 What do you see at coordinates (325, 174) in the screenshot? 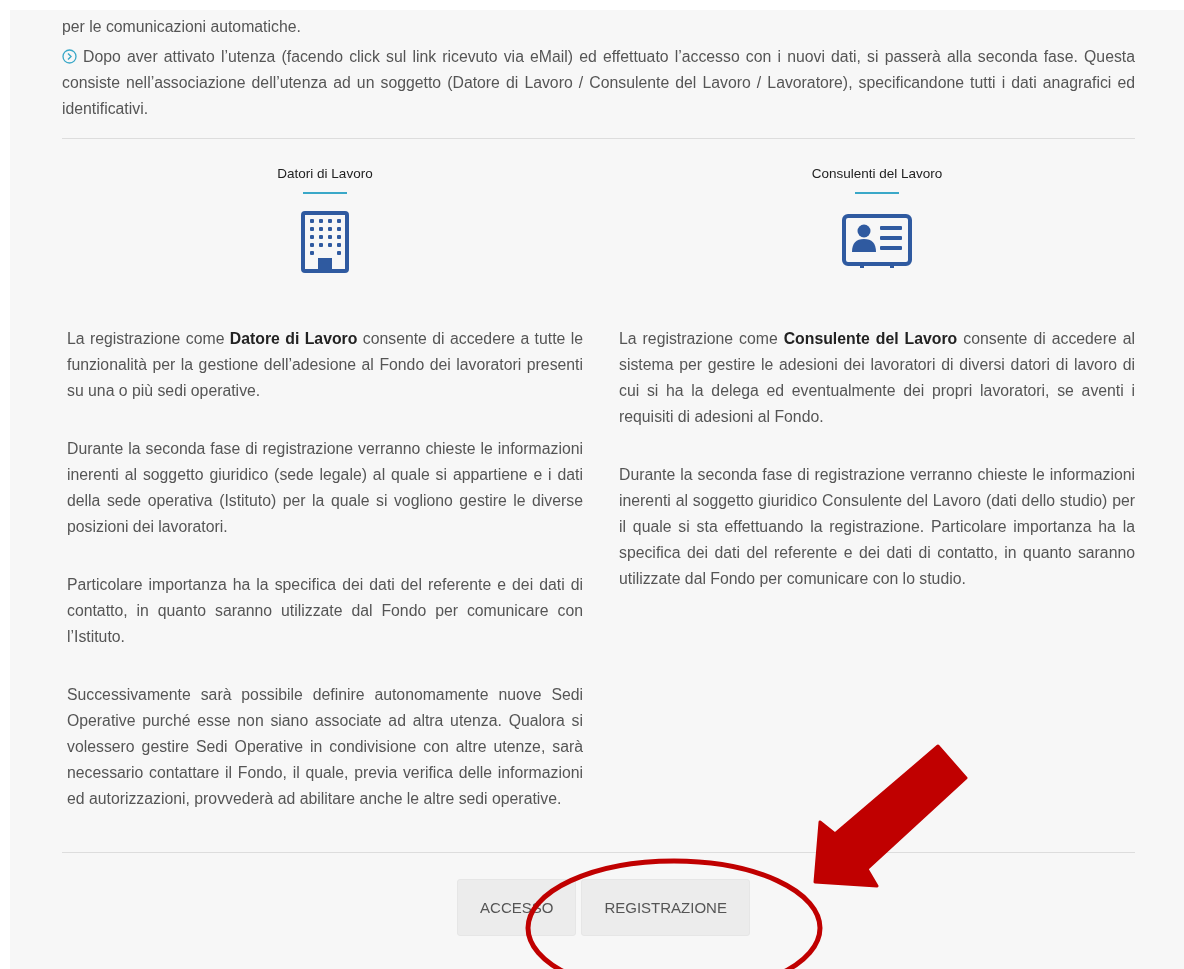
I see `column-title: Datori di Lavoro` at bounding box center [325, 174].